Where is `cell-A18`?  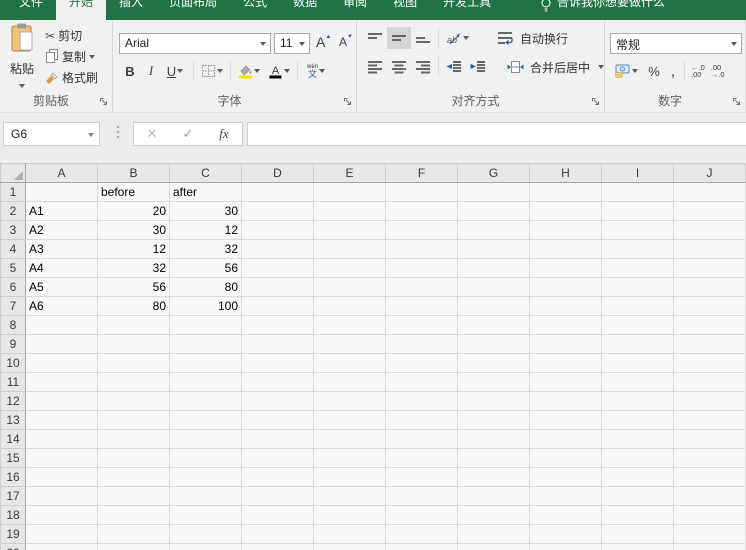 cell-A18 is located at coordinates (61, 515).